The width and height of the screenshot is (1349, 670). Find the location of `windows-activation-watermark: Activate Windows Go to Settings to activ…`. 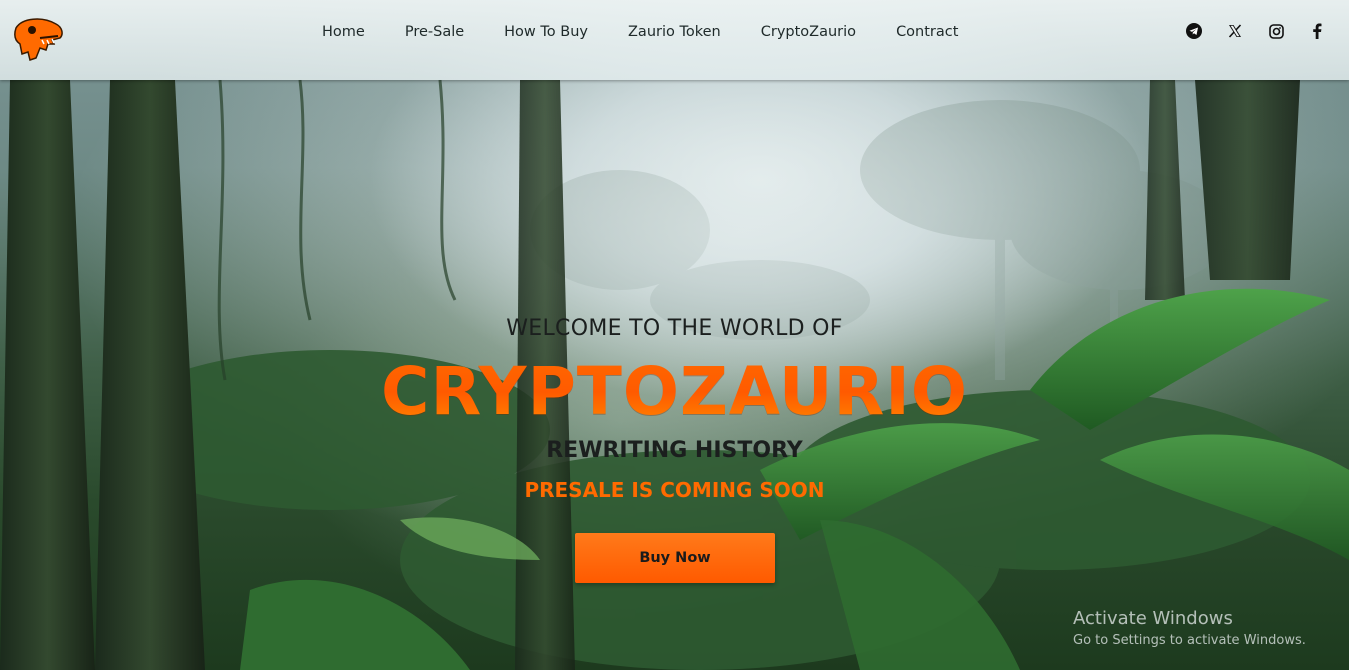

windows-activation-watermark: Activate Windows Go to Settings to activ… is located at coordinates (1189, 629).